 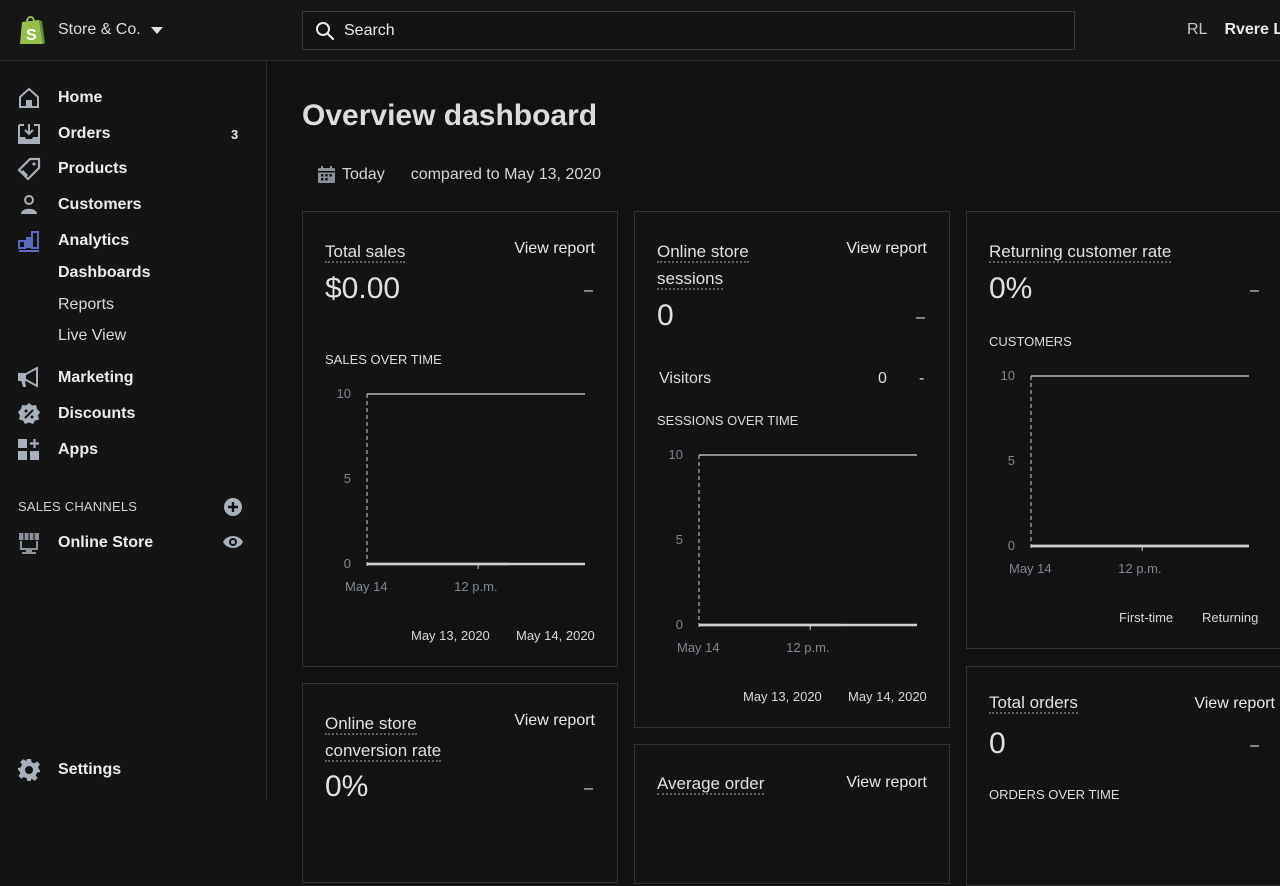 What do you see at coordinates (29, 204) in the screenshot?
I see `person-icon` at bounding box center [29, 204].